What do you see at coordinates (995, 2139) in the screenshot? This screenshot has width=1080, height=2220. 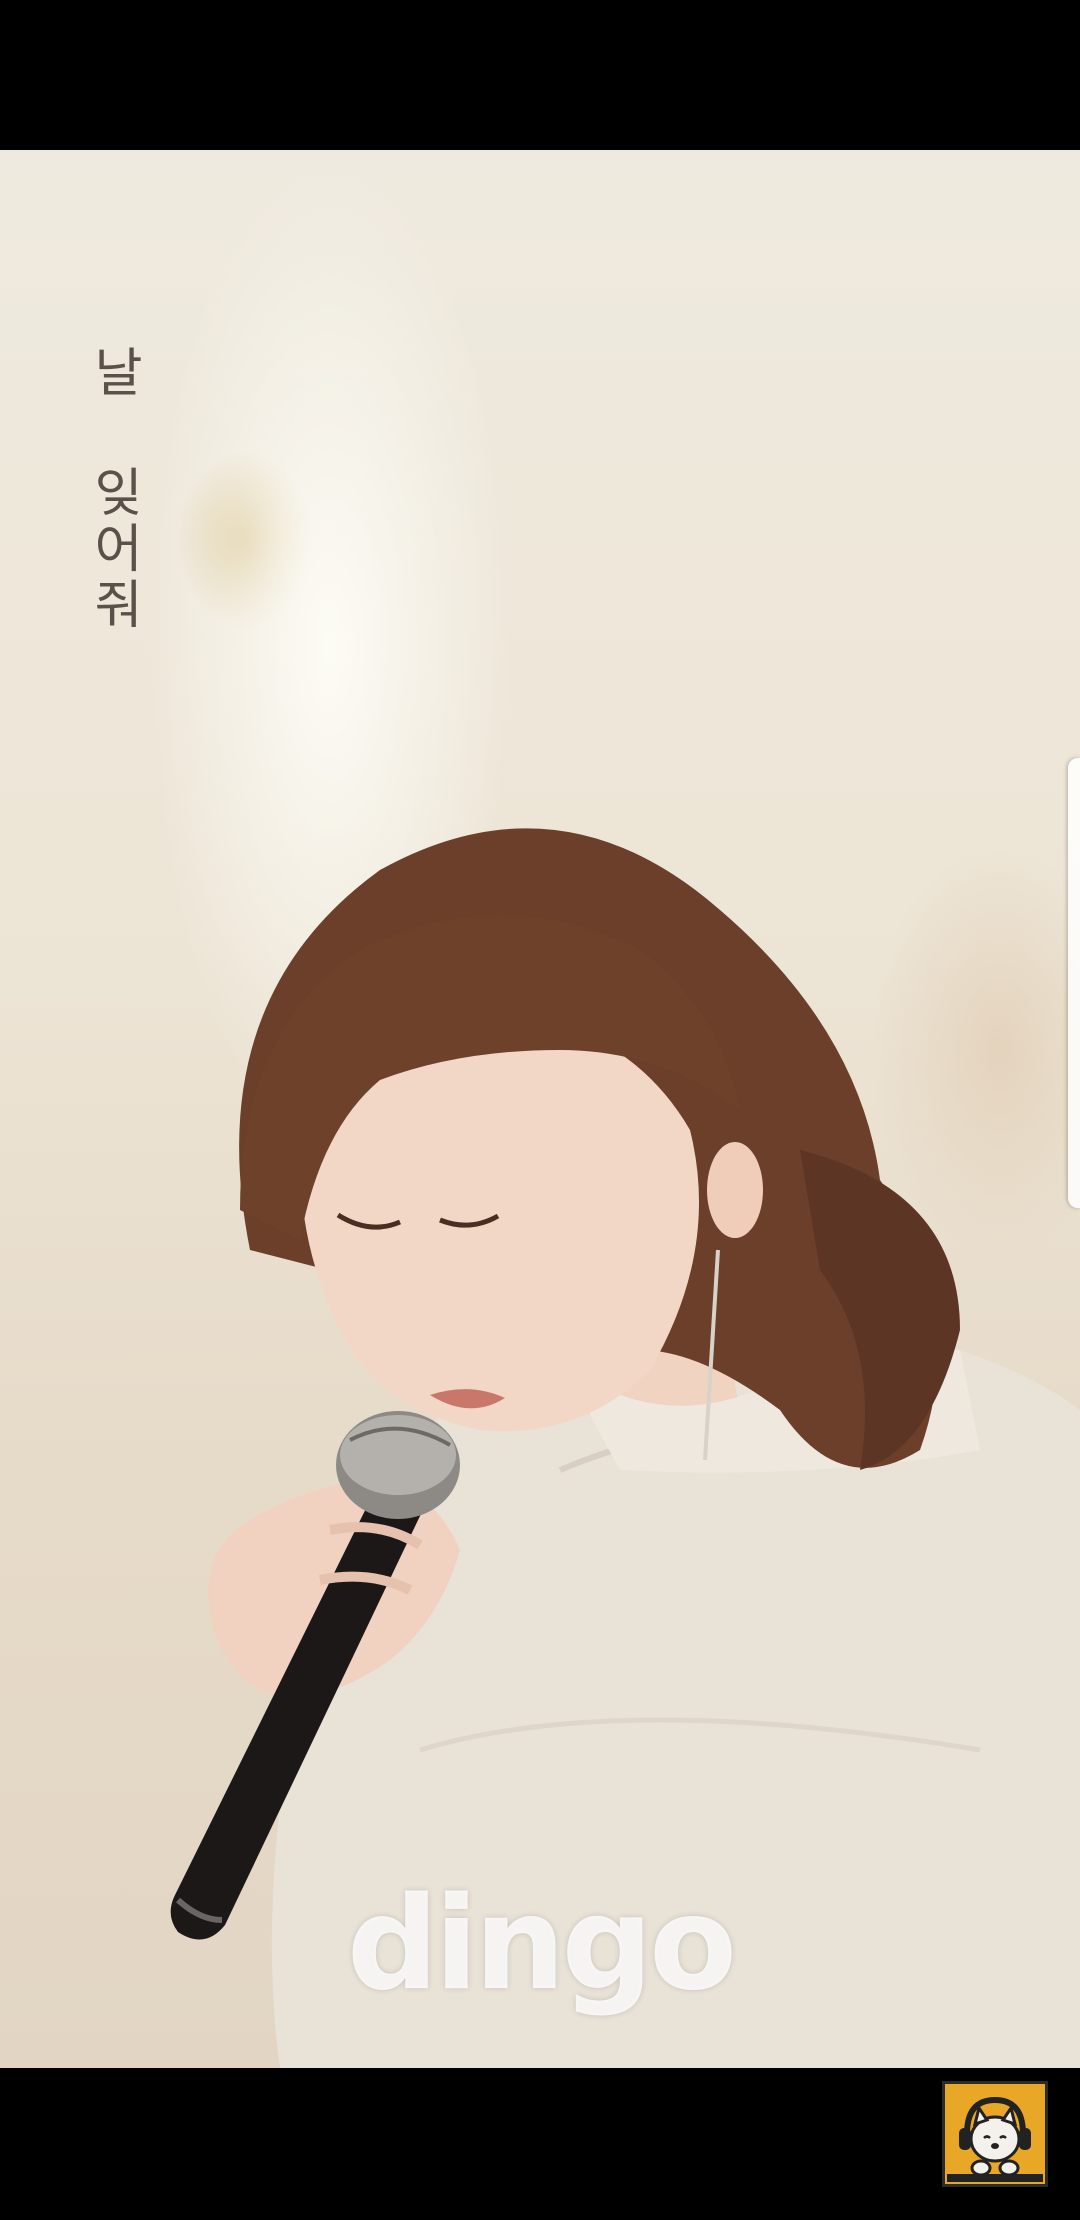 I see `dog-with-headphones-icon` at bounding box center [995, 2139].